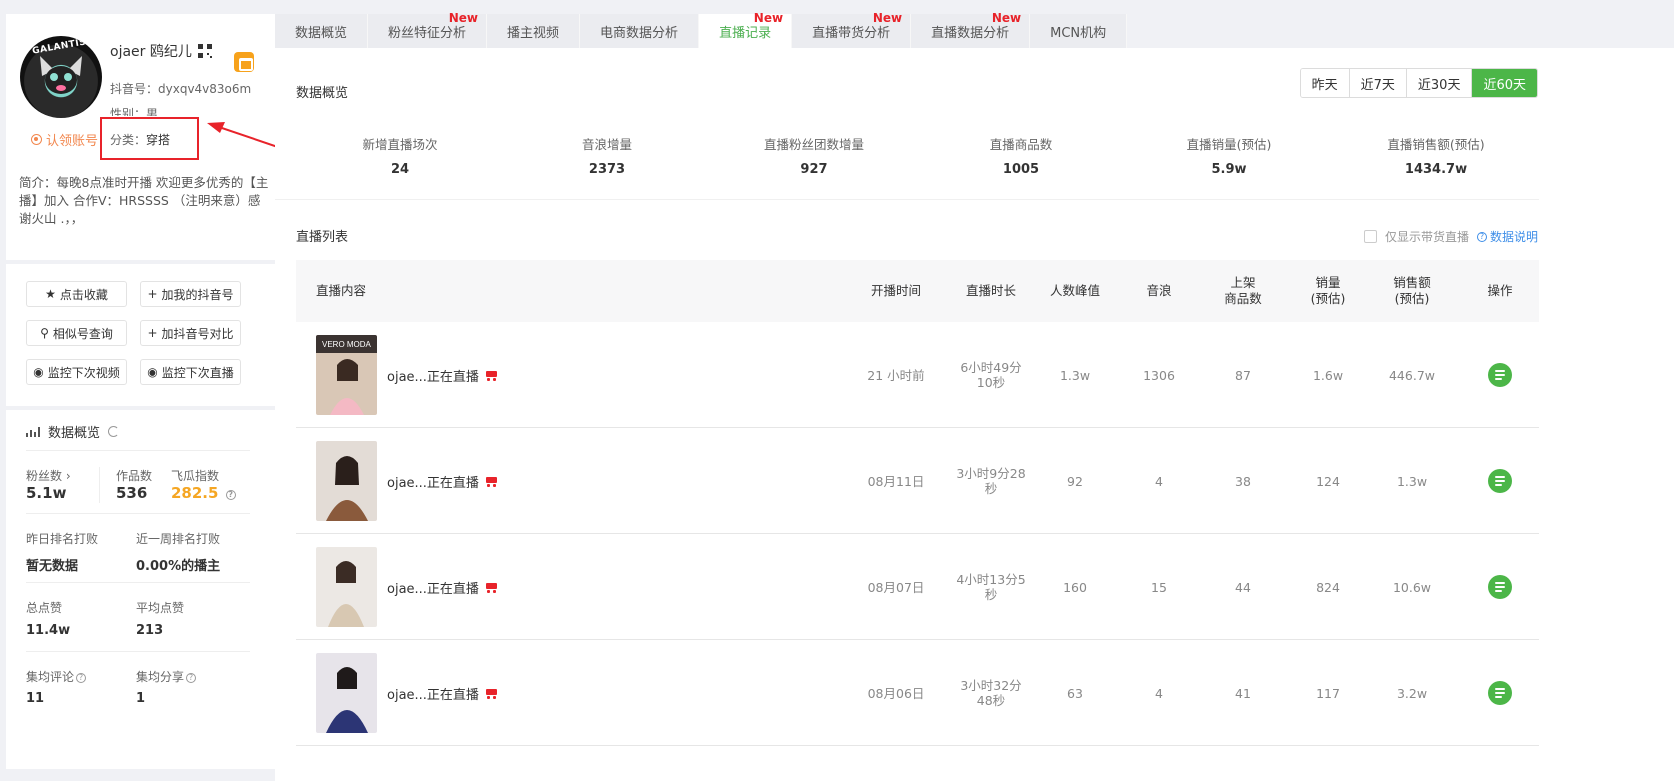 The image size is (1674, 781). I want to click on overview-label: 音浪增量, so click(606, 144).